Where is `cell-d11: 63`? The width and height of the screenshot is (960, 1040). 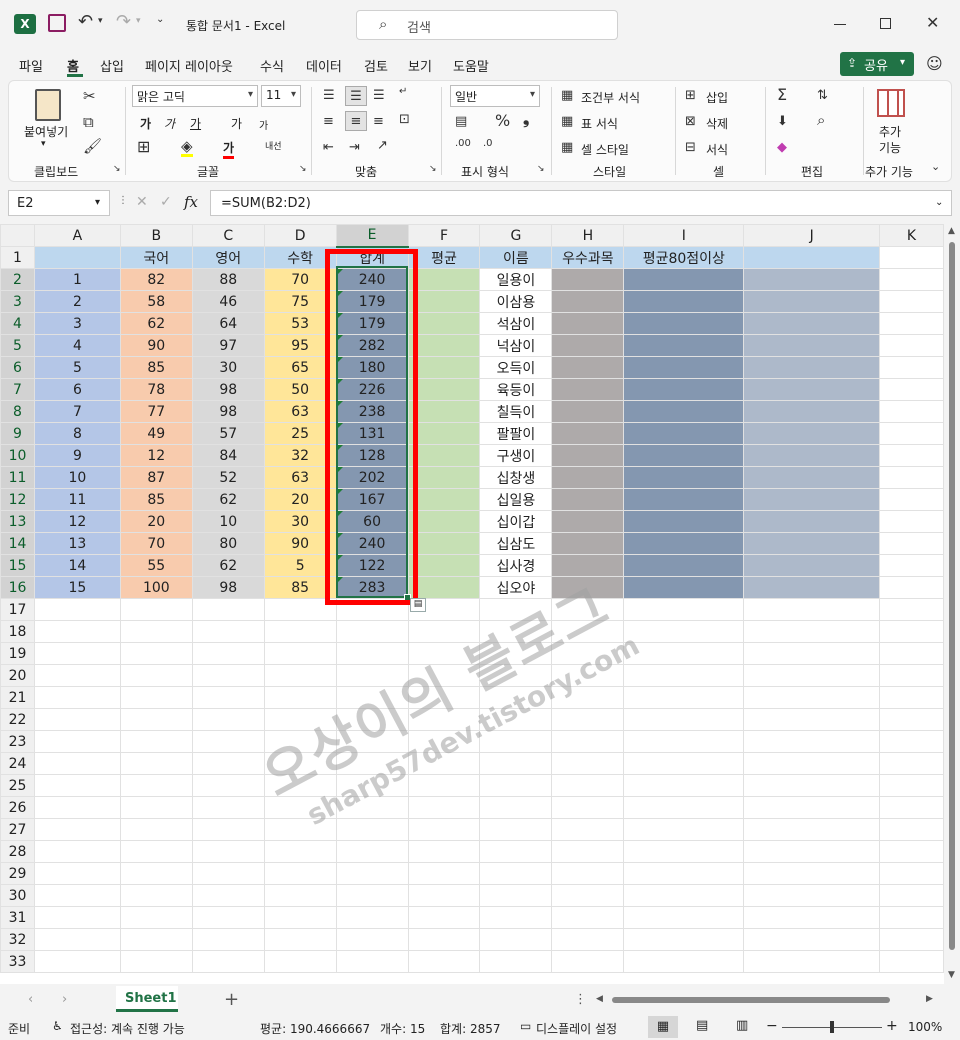 cell-d11: 63 is located at coordinates (300, 477).